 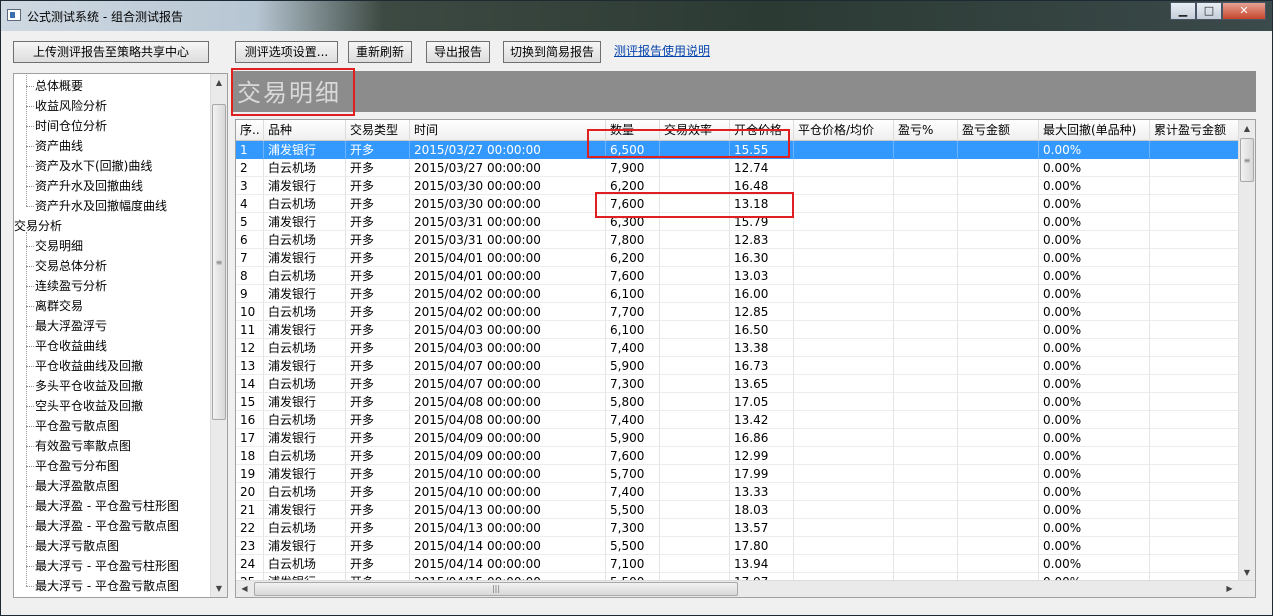 What do you see at coordinates (508, 276) in the screenshot?
I see `table-cell: 2015/04/01 00:00:00` at bounding box center [508, 276].